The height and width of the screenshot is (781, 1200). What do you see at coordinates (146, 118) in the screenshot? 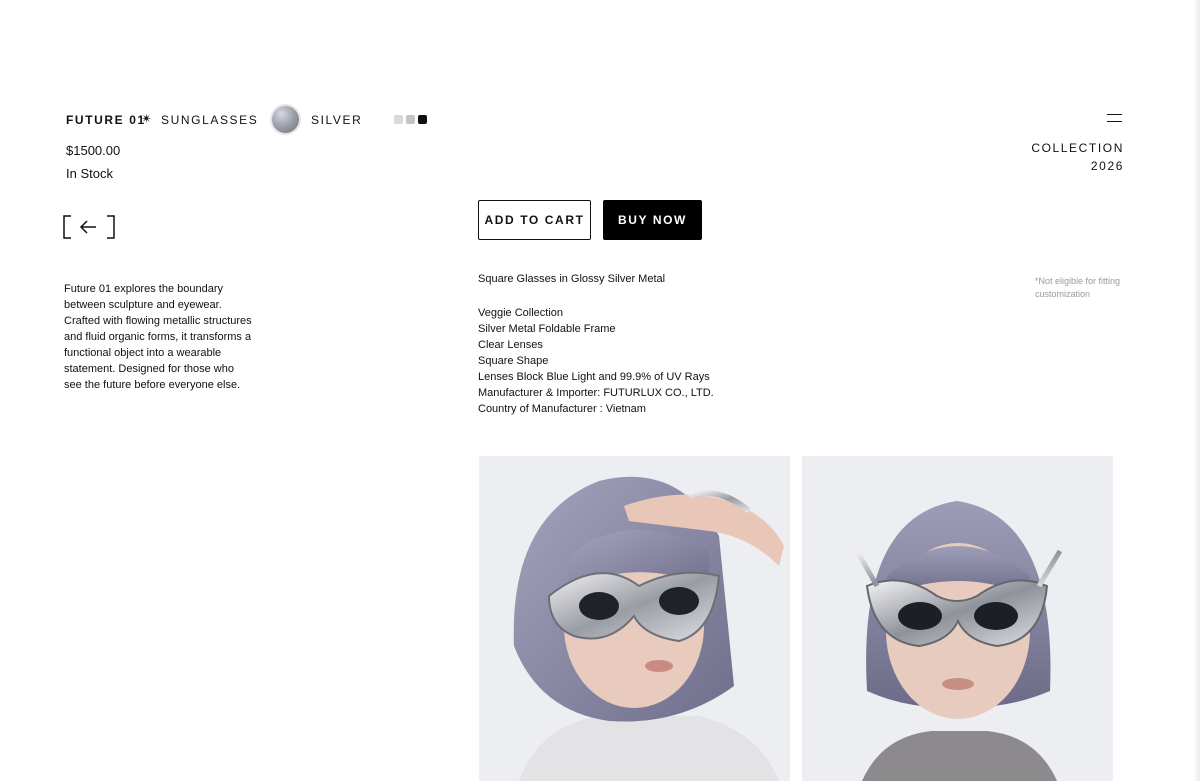
I see `sparkle-icon: ✴` at bounding box center [146, 118].